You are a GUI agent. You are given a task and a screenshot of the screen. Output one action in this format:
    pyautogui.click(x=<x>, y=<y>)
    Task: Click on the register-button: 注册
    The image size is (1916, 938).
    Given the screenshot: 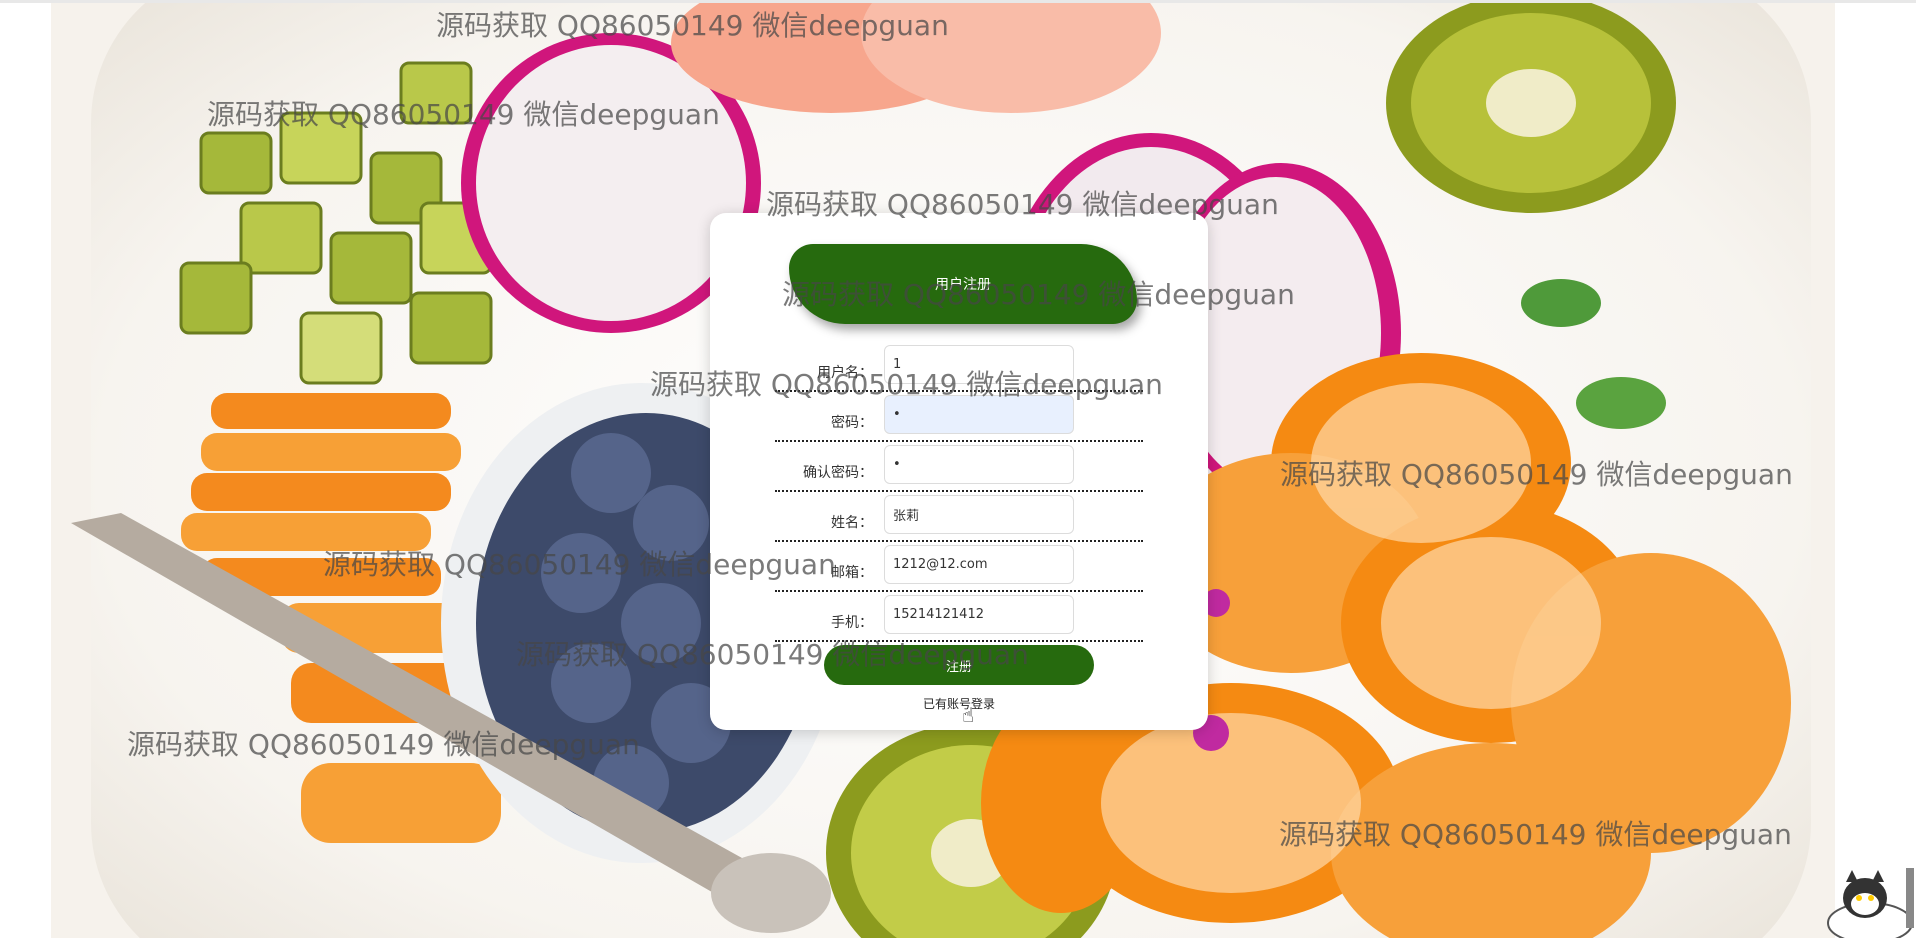 What is the action you would take?
    pyautogui.click(x=959, y=665)
    